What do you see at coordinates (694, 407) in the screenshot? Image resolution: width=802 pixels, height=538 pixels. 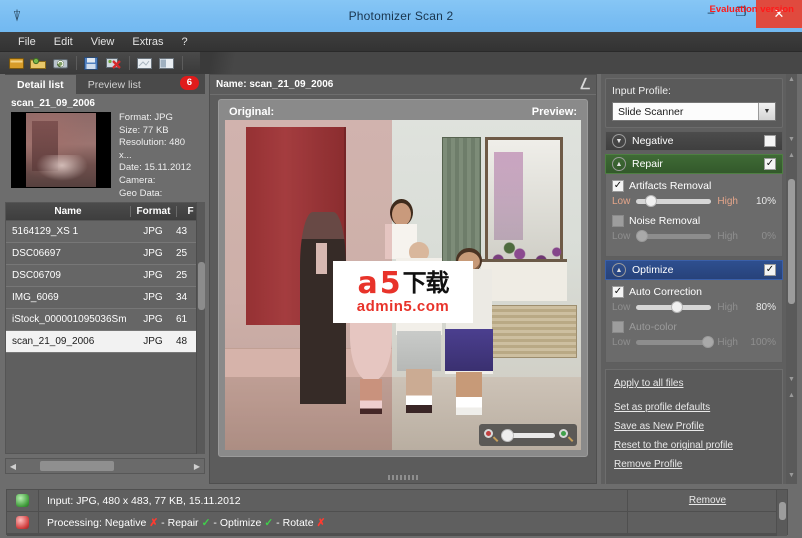 I see `set-as-profile-defaults-link: Set as profile defaults` at bounding box center [694, 407].